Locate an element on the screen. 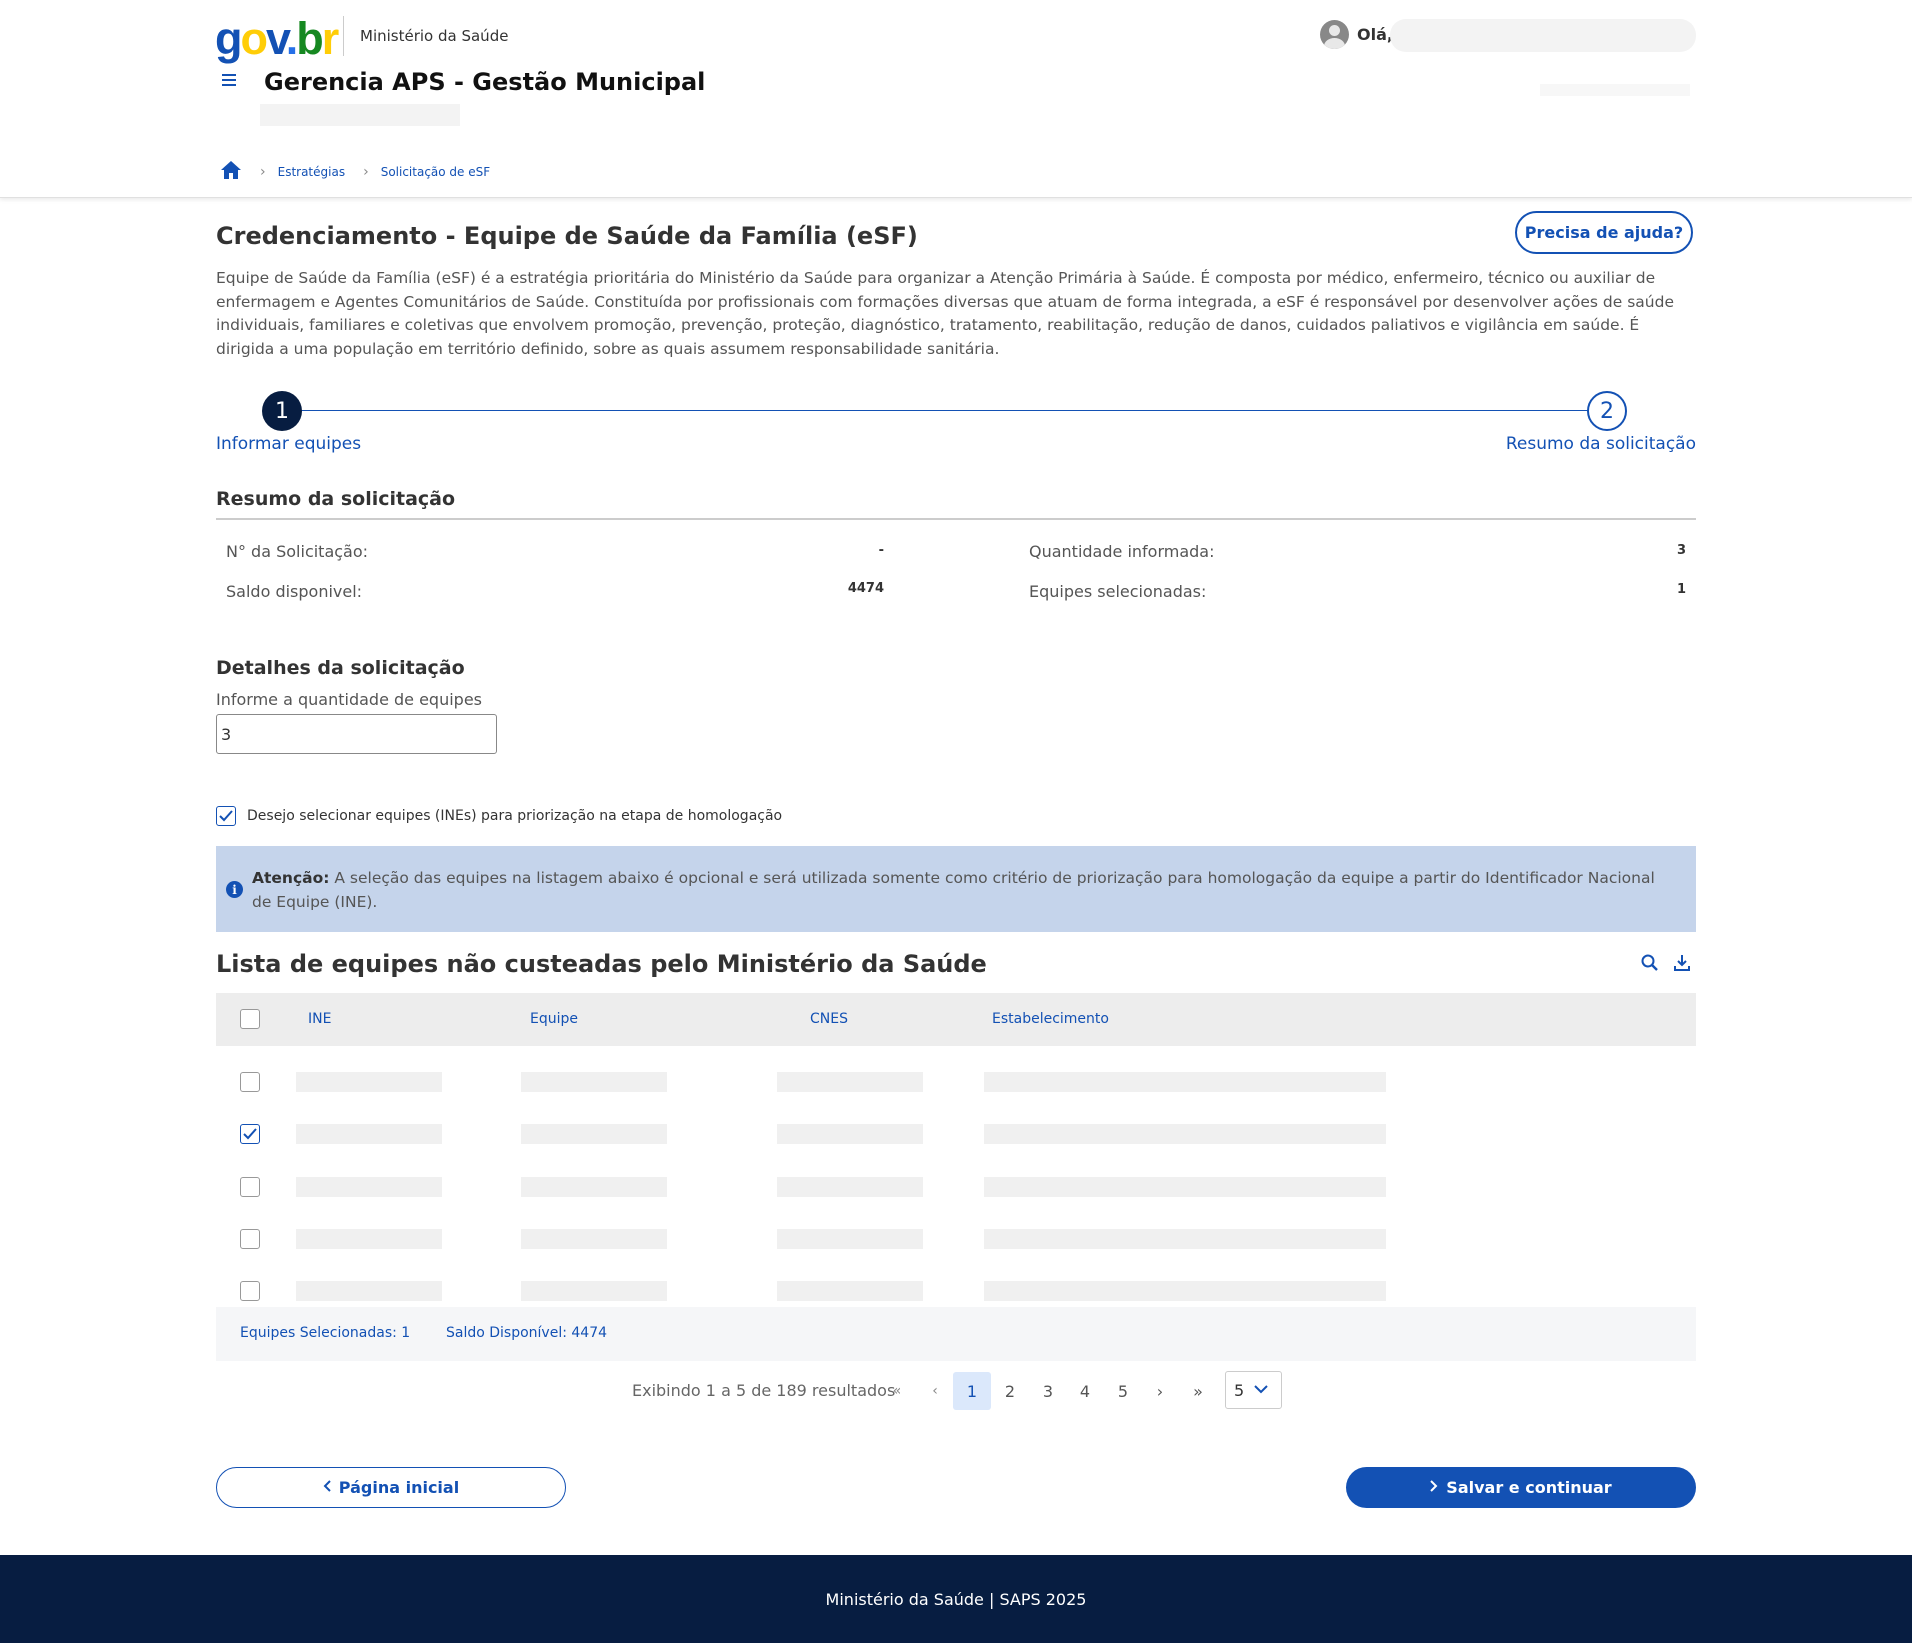  summary-title: Resumo da solicitação is located at coordinates (336, 499).